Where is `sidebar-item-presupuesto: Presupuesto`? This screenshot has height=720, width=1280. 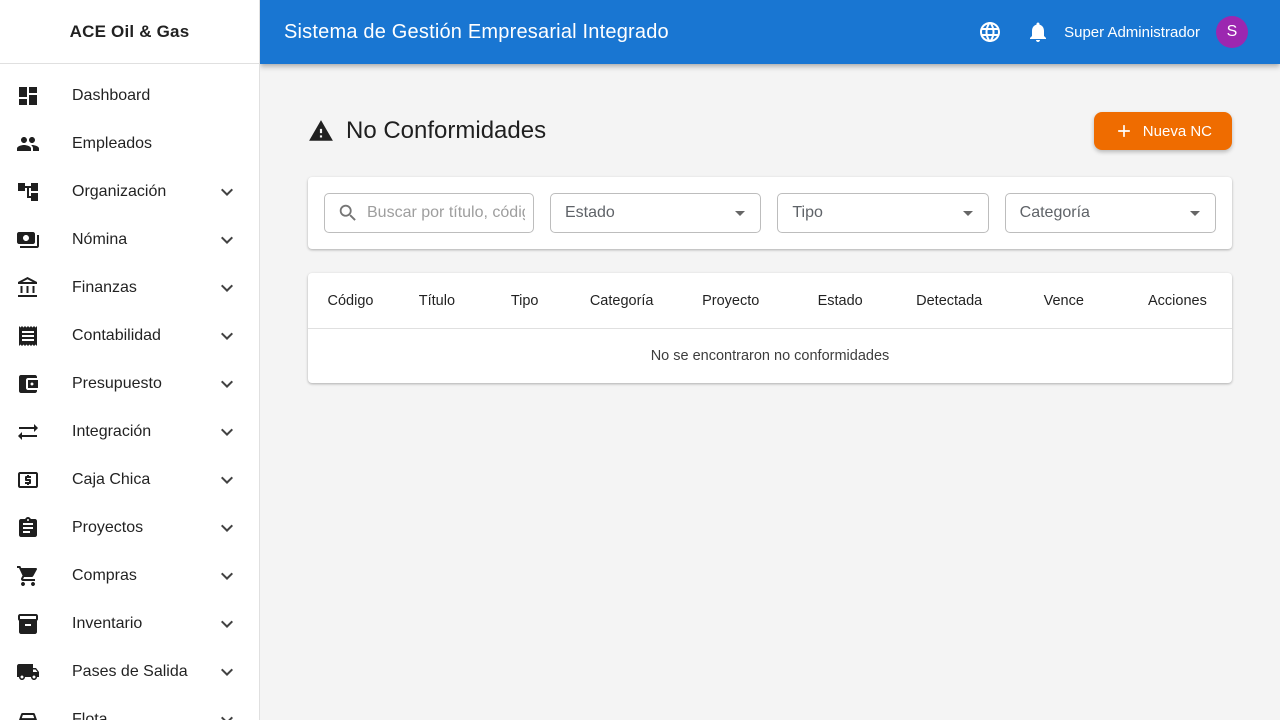 sidebar-item-presupuesto: Presupuesto is located at coordinates (129, 384).